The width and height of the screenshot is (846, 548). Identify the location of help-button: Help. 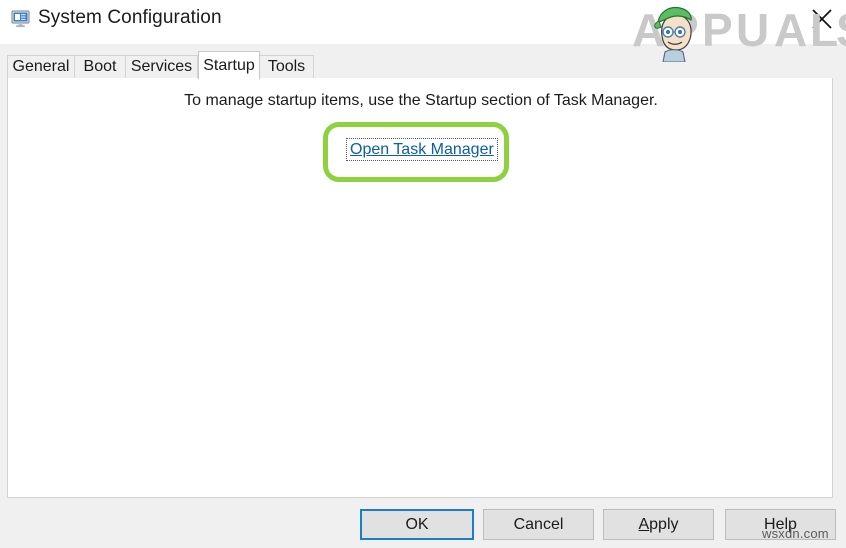
(780, 524).